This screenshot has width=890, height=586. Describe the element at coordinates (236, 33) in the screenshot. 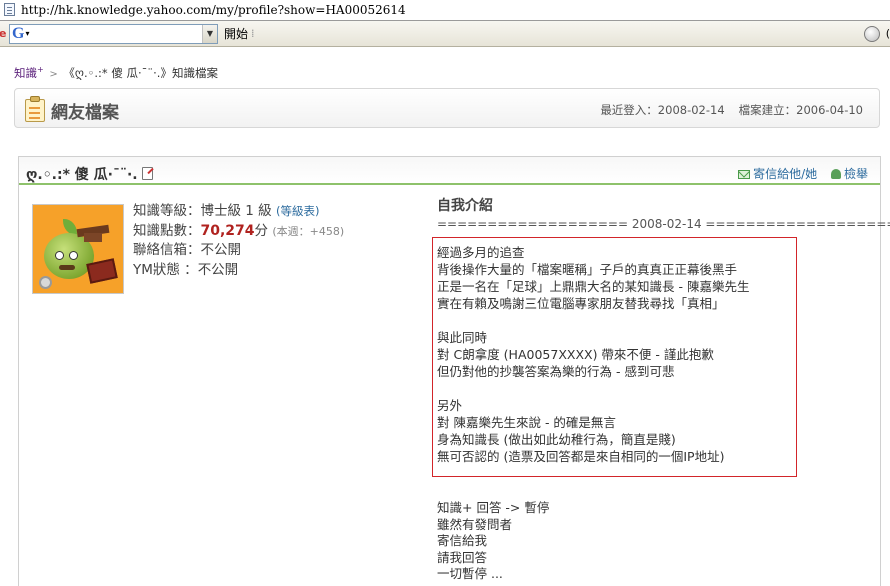

I see `go-button: 開始` at that location.